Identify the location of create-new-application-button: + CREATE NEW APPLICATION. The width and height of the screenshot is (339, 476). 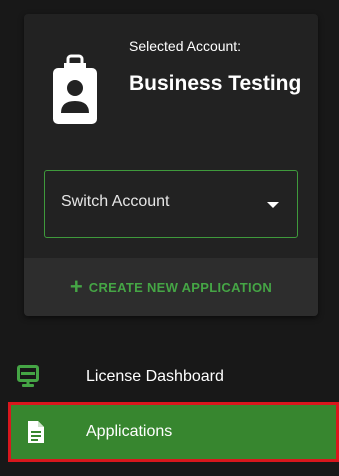
(171, 287).